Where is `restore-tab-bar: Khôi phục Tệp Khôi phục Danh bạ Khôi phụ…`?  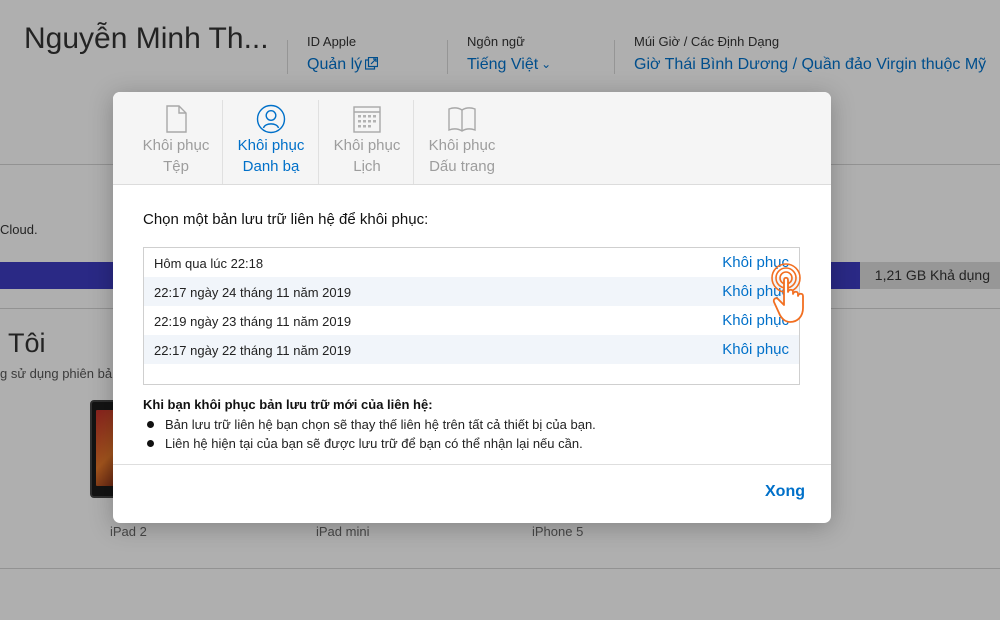
restore-tab-bar: Khôi phục Tệp Khôi phục Danh bạ Khôi phụ… is located at coordinates (472, 138).